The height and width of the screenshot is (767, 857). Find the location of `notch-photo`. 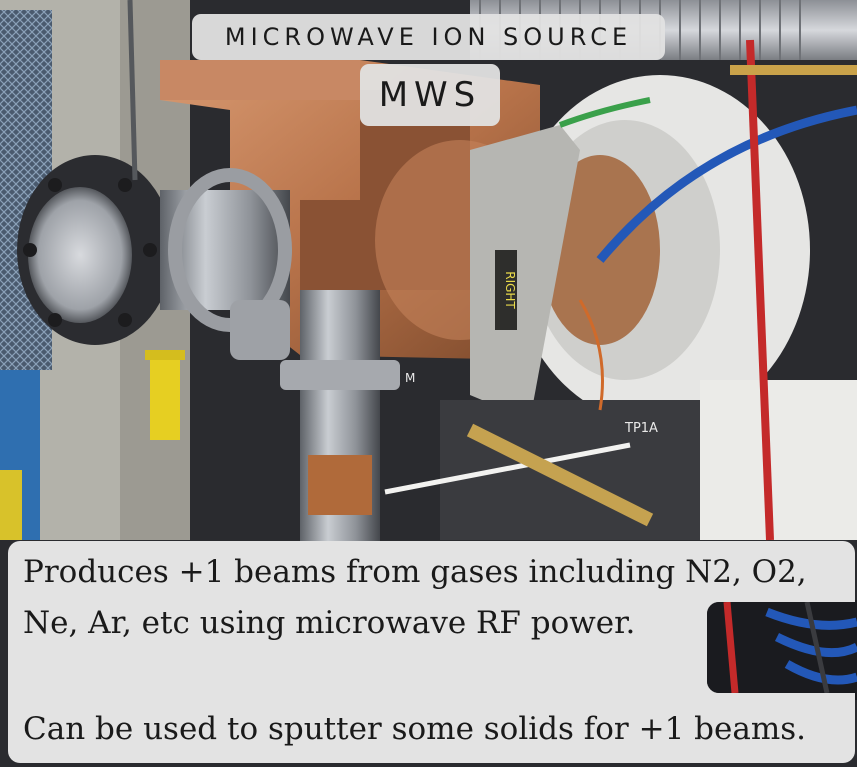

notch-photo is located at coordinates (782, 647).